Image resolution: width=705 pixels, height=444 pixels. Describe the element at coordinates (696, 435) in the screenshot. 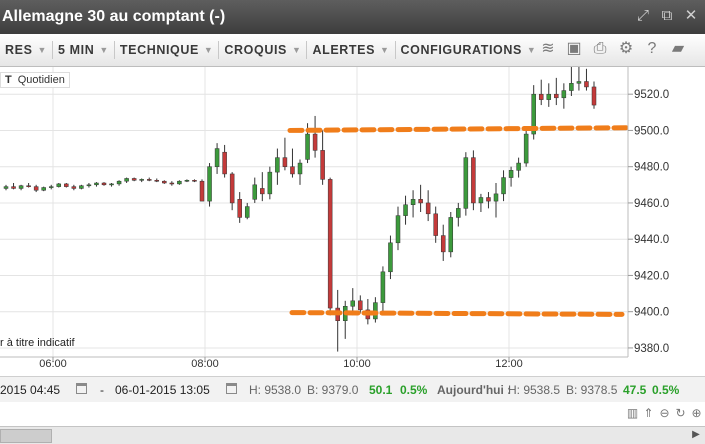

I see `scroll-right-icon: ▶` at that location.